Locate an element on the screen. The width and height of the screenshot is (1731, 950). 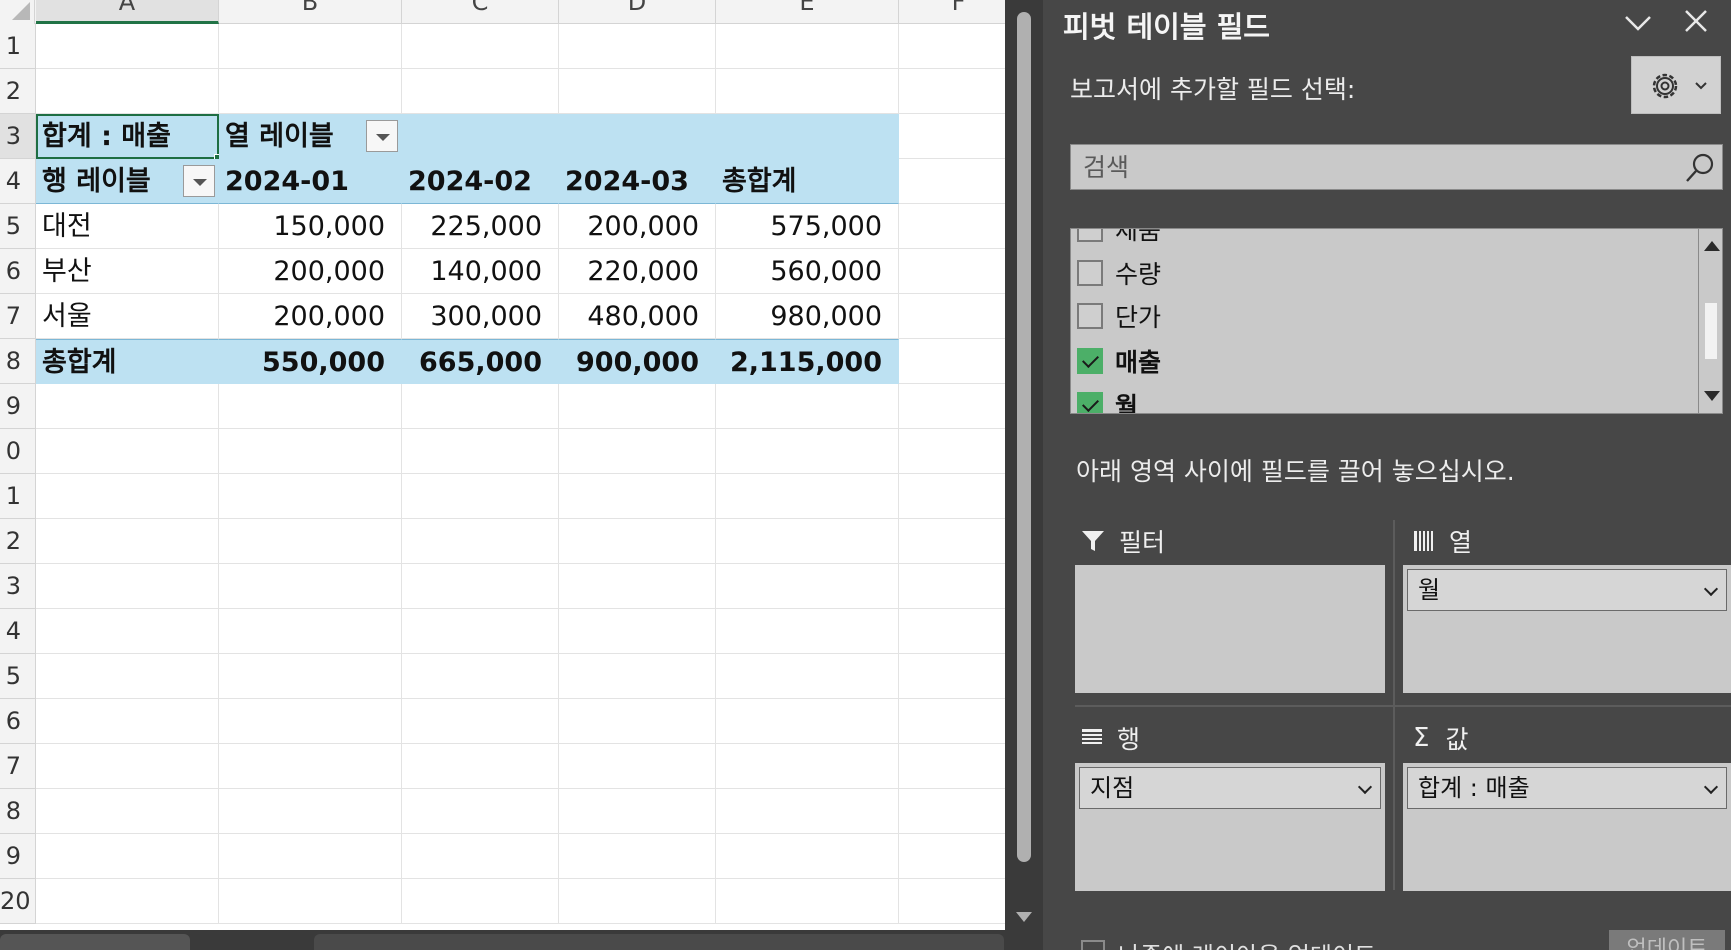
field-item-product: 제품 is located at coordinates (1119, 239).